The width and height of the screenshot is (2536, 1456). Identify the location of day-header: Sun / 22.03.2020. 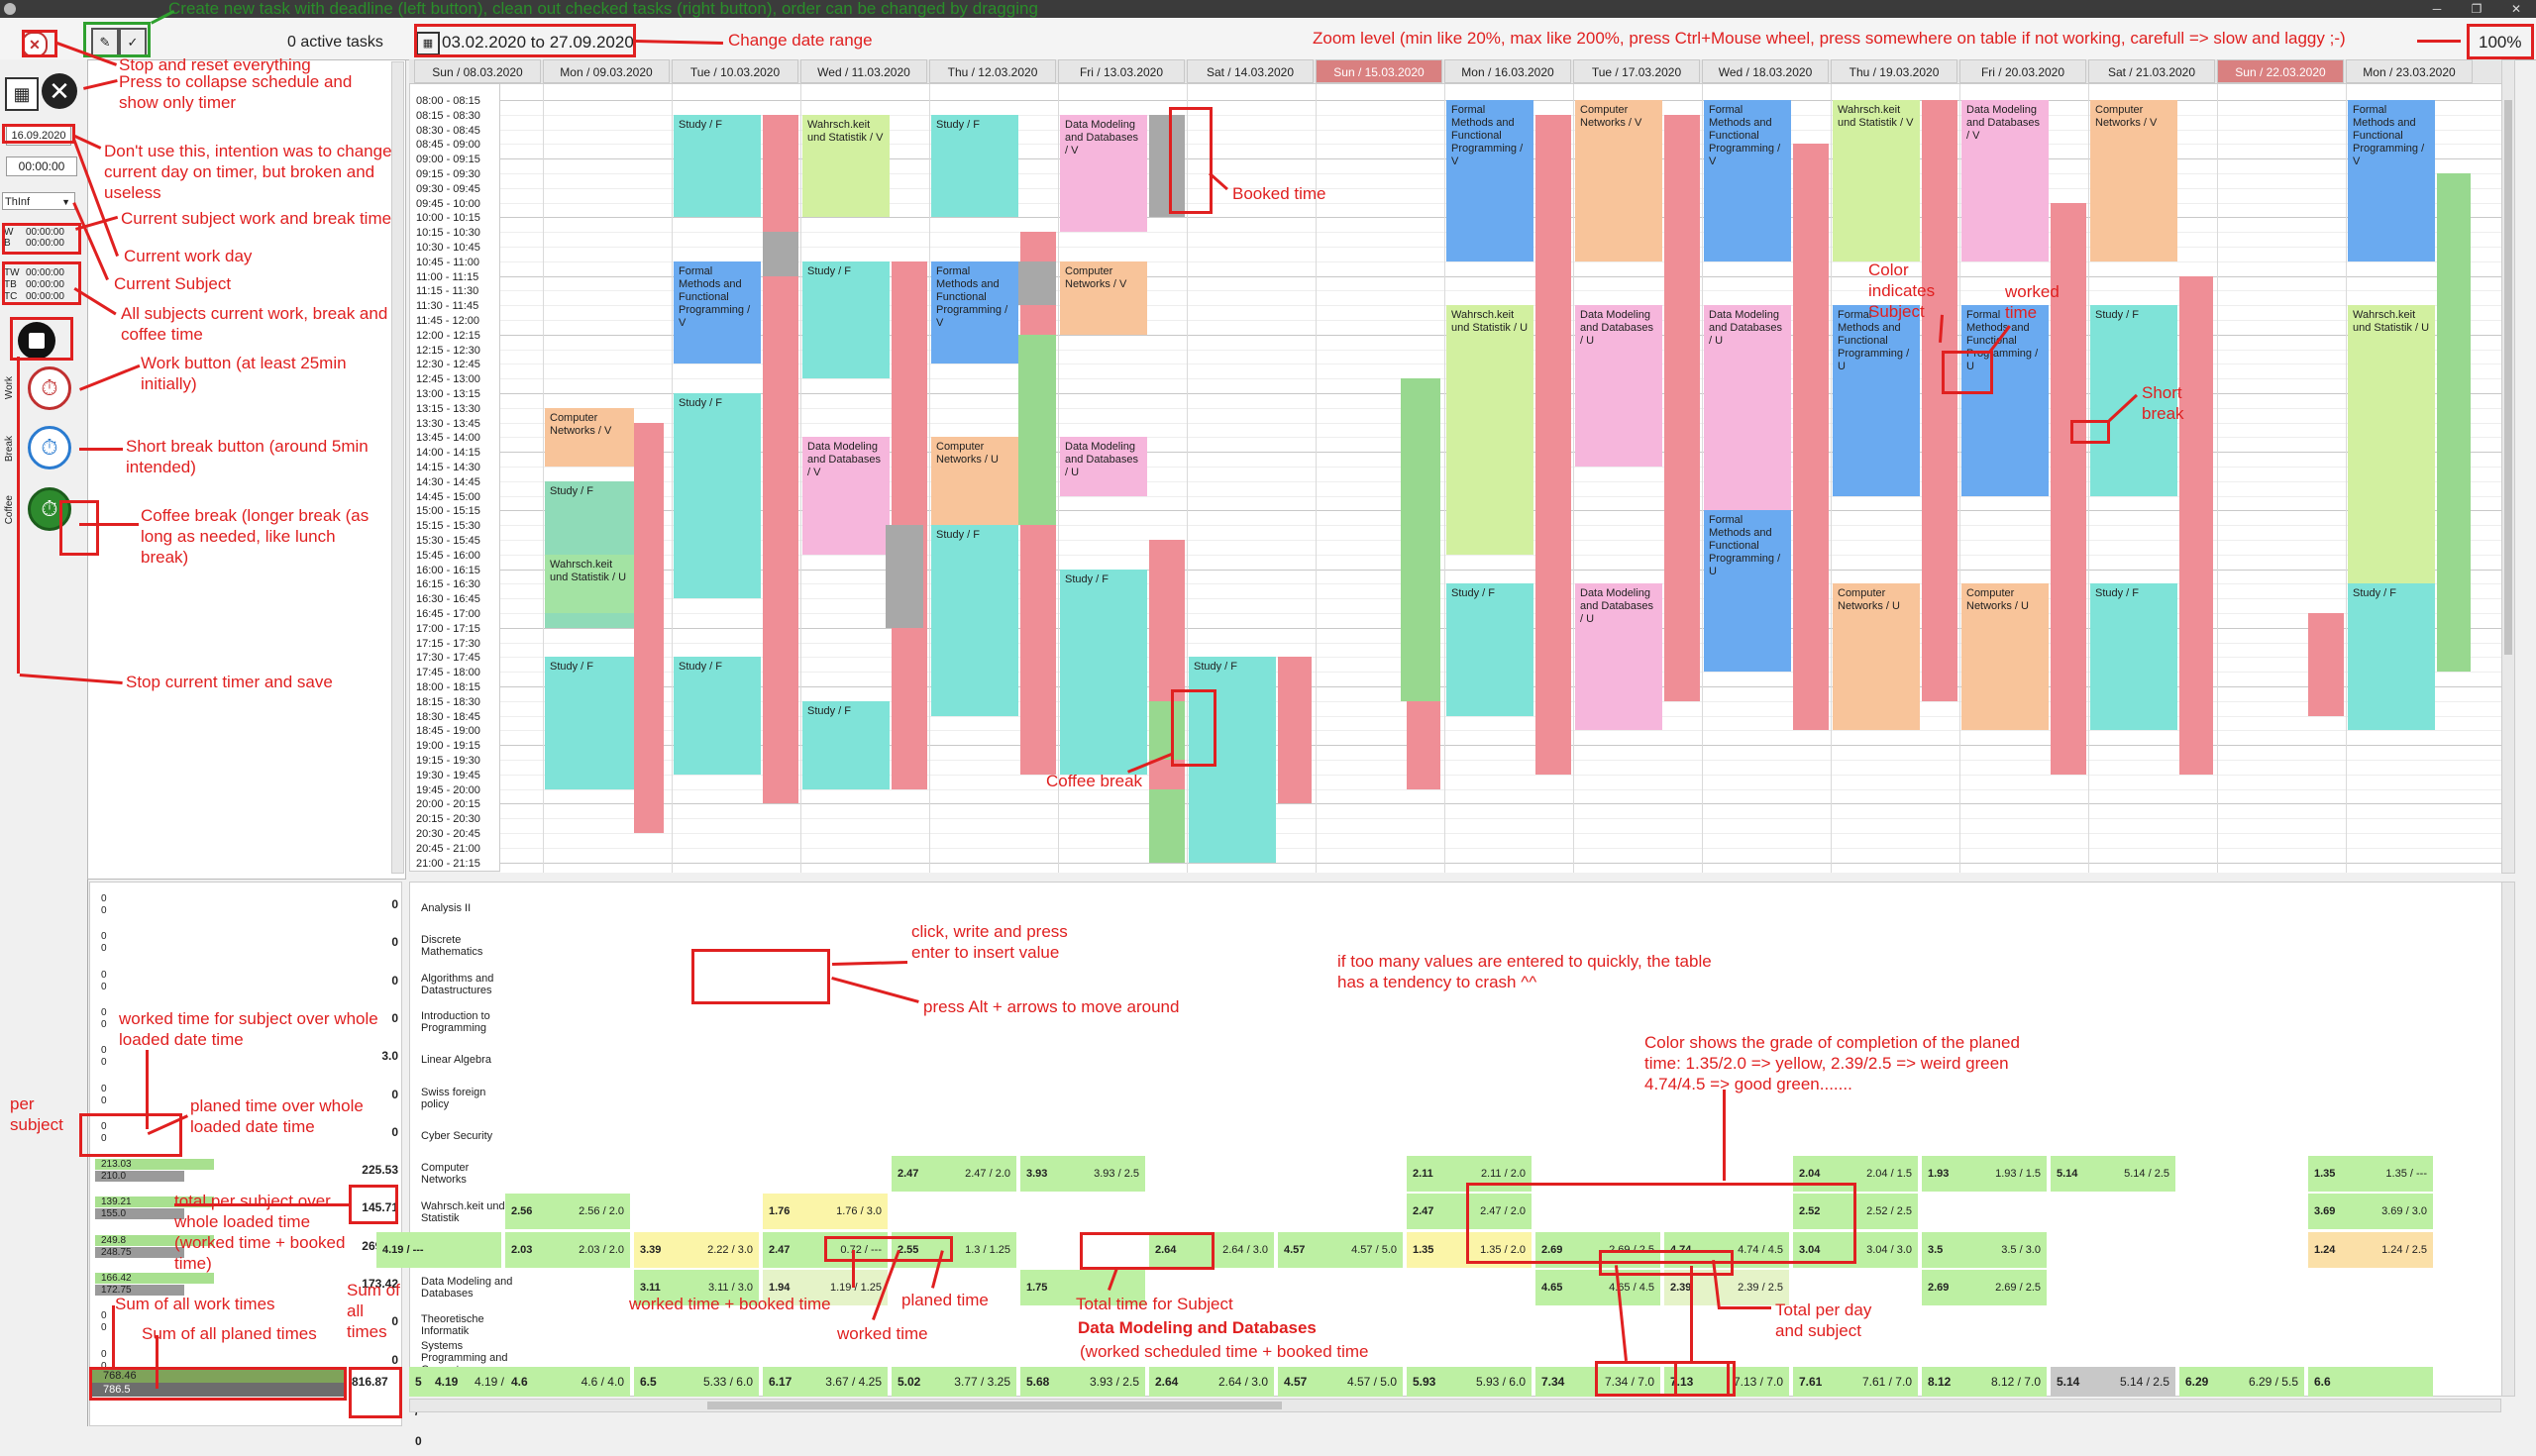
(2280, 71).